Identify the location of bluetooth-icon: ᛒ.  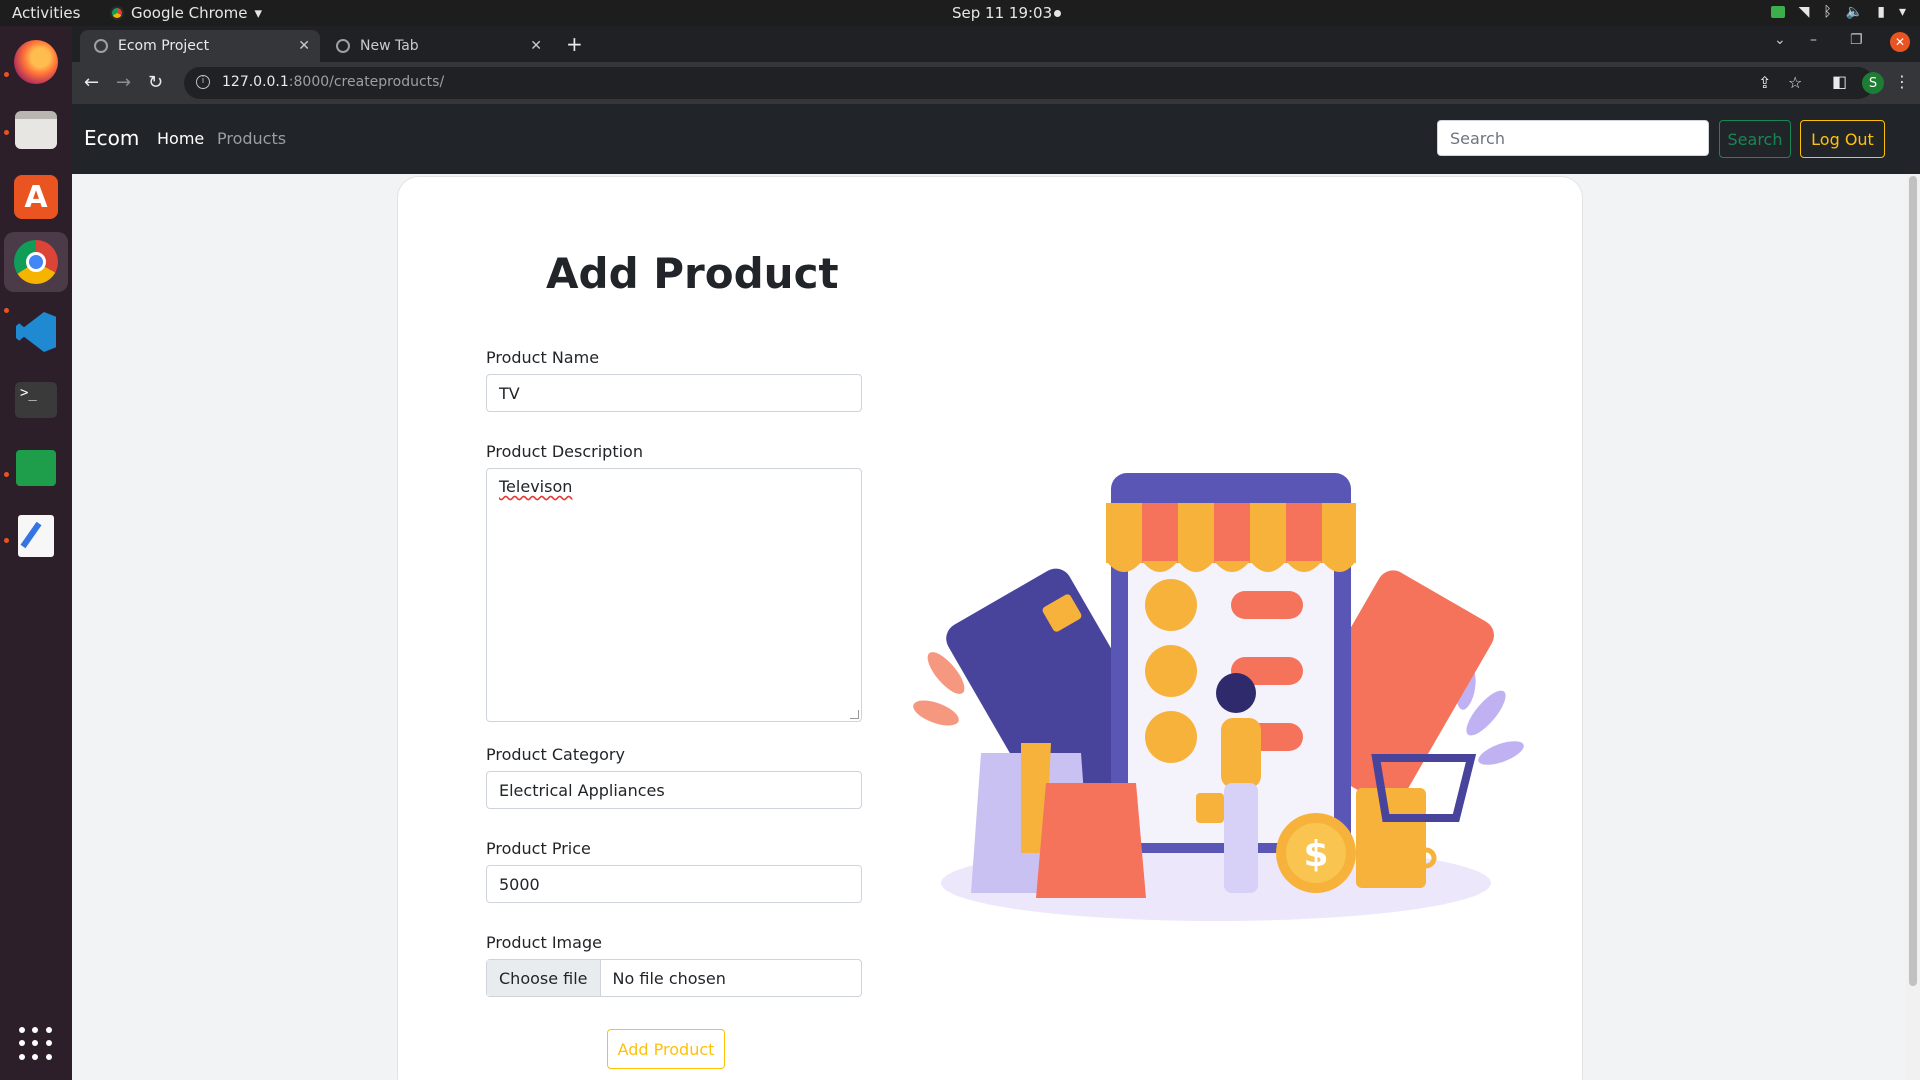
(1827, 12).